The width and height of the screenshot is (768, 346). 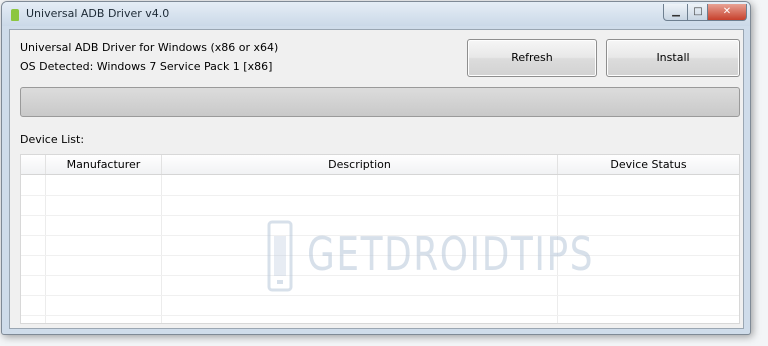 I want to click on app-icon, so click(x=15, y=15).